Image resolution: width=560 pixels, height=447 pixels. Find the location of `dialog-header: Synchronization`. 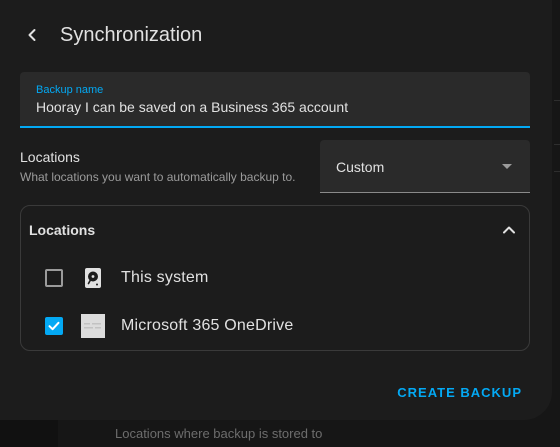

dialog-header: Synchronization is located at coordinates (110, 35).